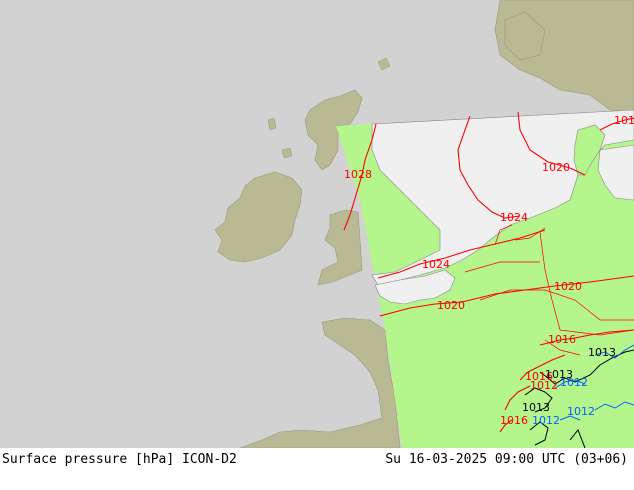 The width and height of the screenshot is (634, 490). Describe the element at coordinates (119, 459) in the screenshot. I see `map-title: Surface pressure [hPa] ICON-D2` at that location.